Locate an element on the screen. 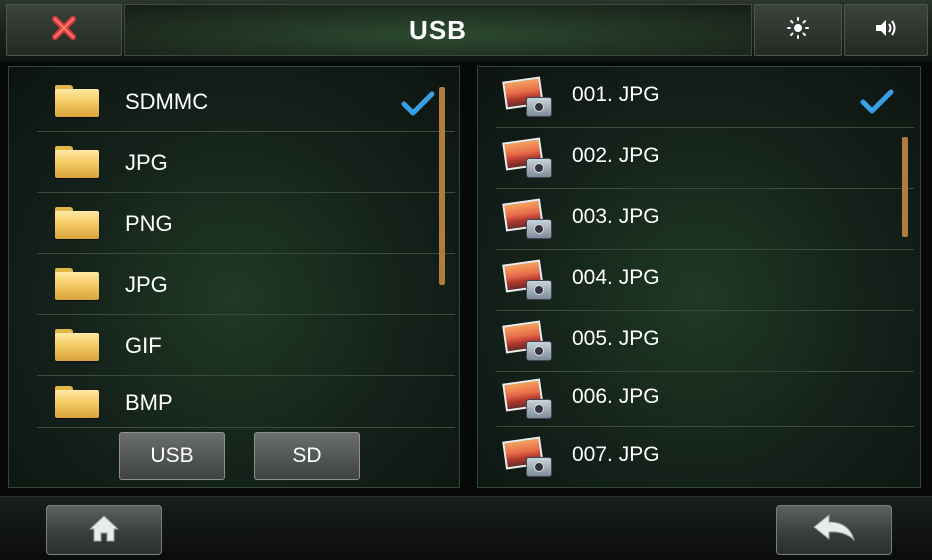  bottom-bar is located at coordinates (466, 528).